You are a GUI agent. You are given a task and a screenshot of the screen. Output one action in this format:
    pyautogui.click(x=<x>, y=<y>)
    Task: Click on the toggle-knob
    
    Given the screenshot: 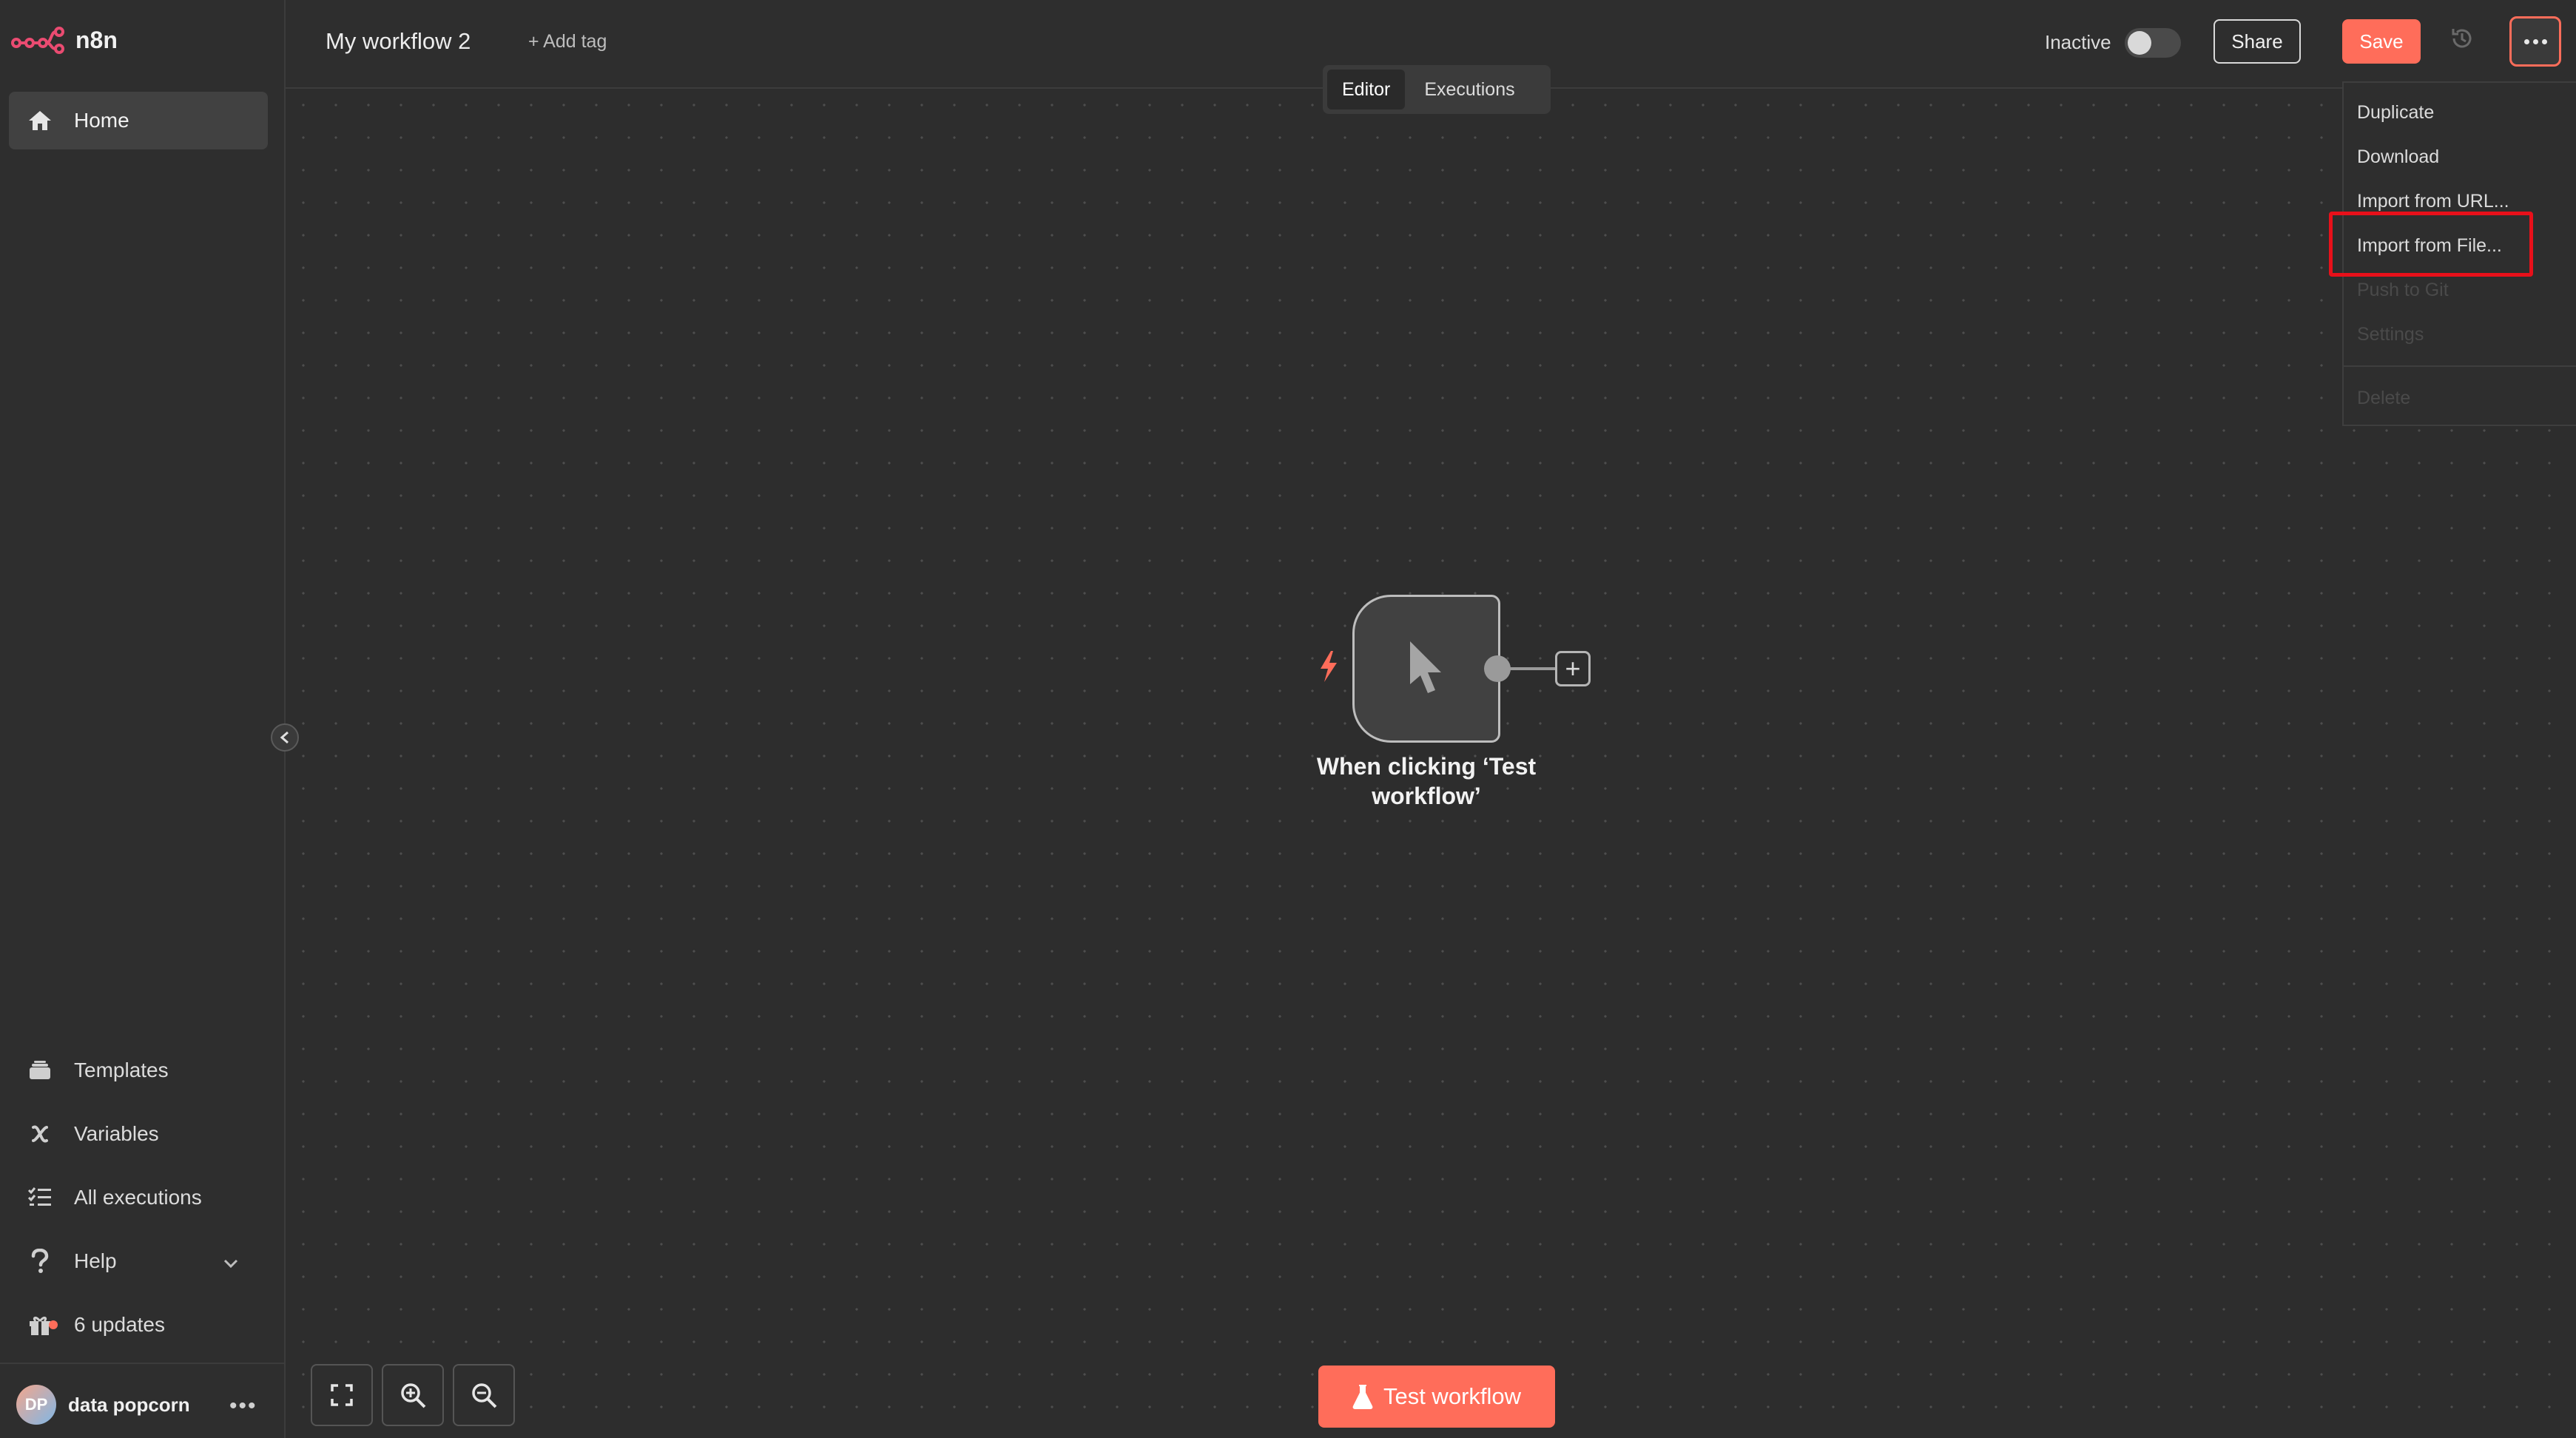 What is the action you would take?
    pyautogui.click(x=2139, y=43)
    